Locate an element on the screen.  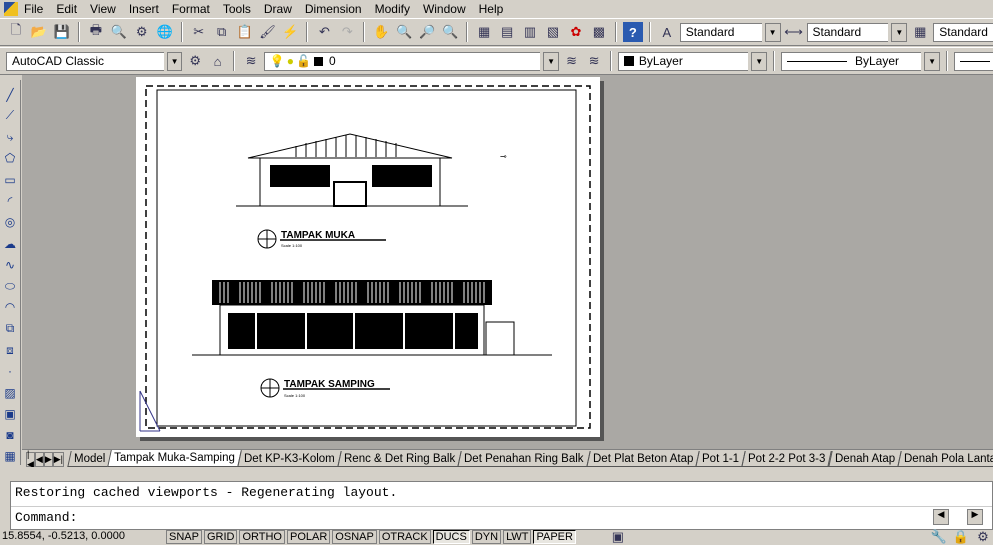
lwt-toggle: LWT is located at coordinates (517, 537).